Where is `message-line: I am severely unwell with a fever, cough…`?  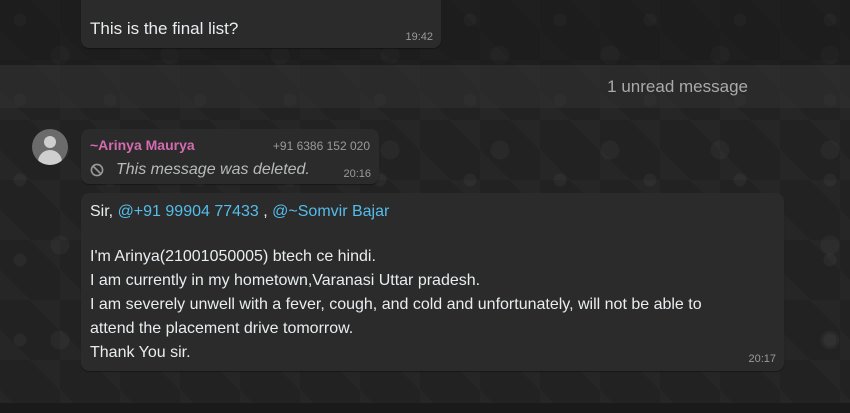 message-line: I am severely unwell with a fever, cough… is located at coordinates (396, 304).